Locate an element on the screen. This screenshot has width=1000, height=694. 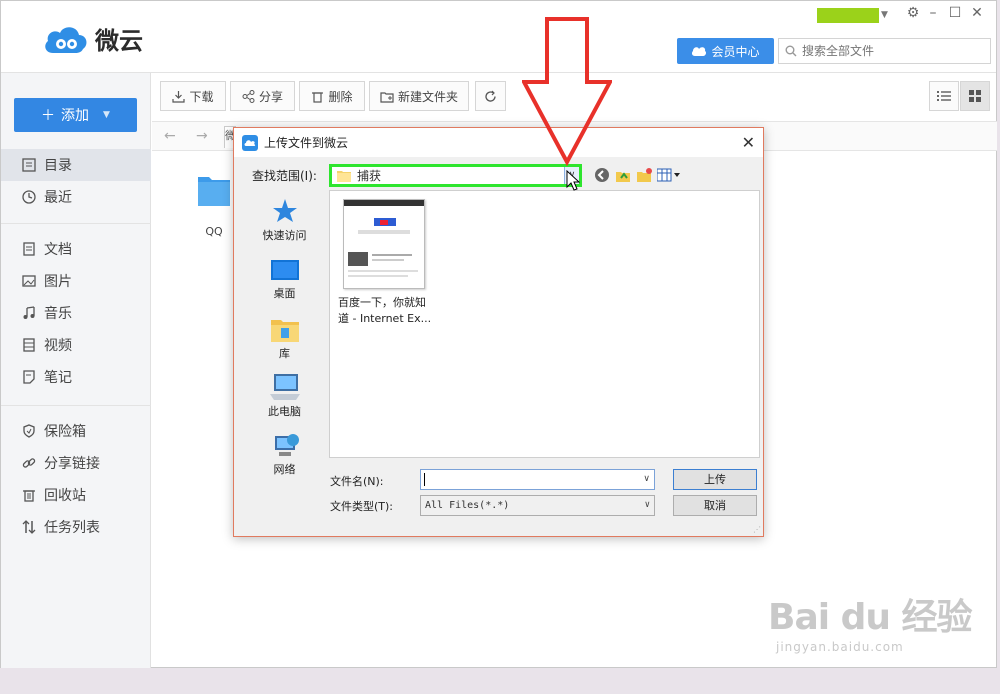
refresh-icon is located at coordinates (490, 96).